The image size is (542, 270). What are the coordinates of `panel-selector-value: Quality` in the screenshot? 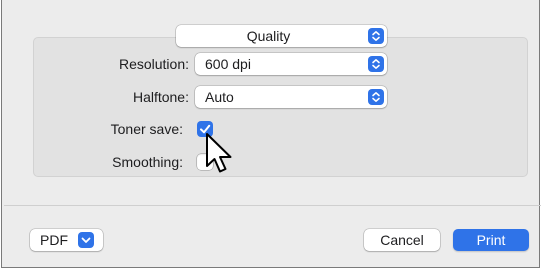 It's located at (268, 36).